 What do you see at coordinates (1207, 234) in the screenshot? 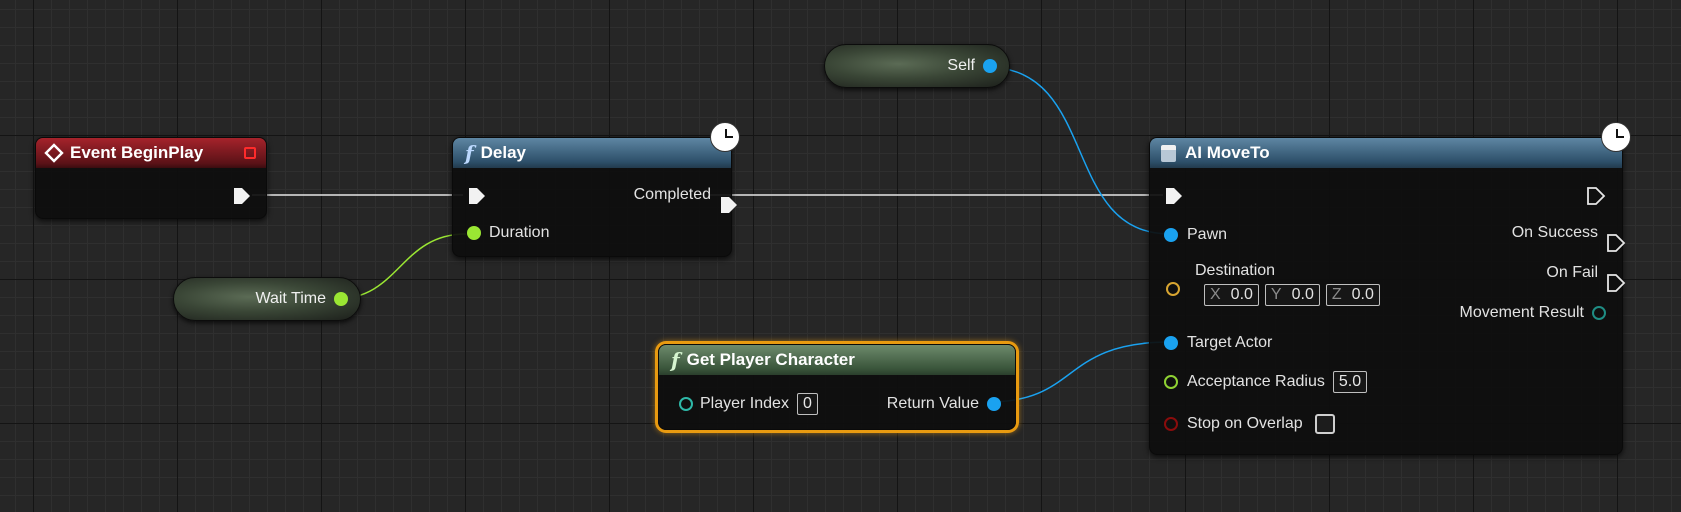
I see `pawn-label: Pawn` at bounding box center [1207, 234].